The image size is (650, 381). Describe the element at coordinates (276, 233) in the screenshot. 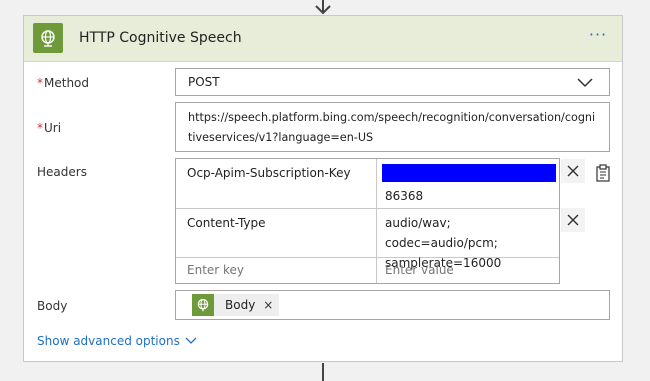

I see `header-key-cell: Content-Type` at that location.